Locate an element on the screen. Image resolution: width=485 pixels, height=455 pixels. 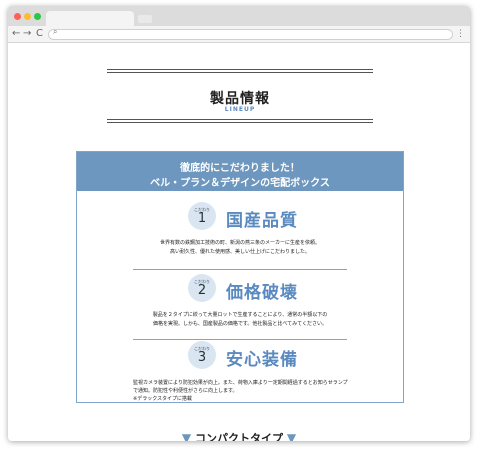
maximize-window-button is located at coordinates (37, 16).